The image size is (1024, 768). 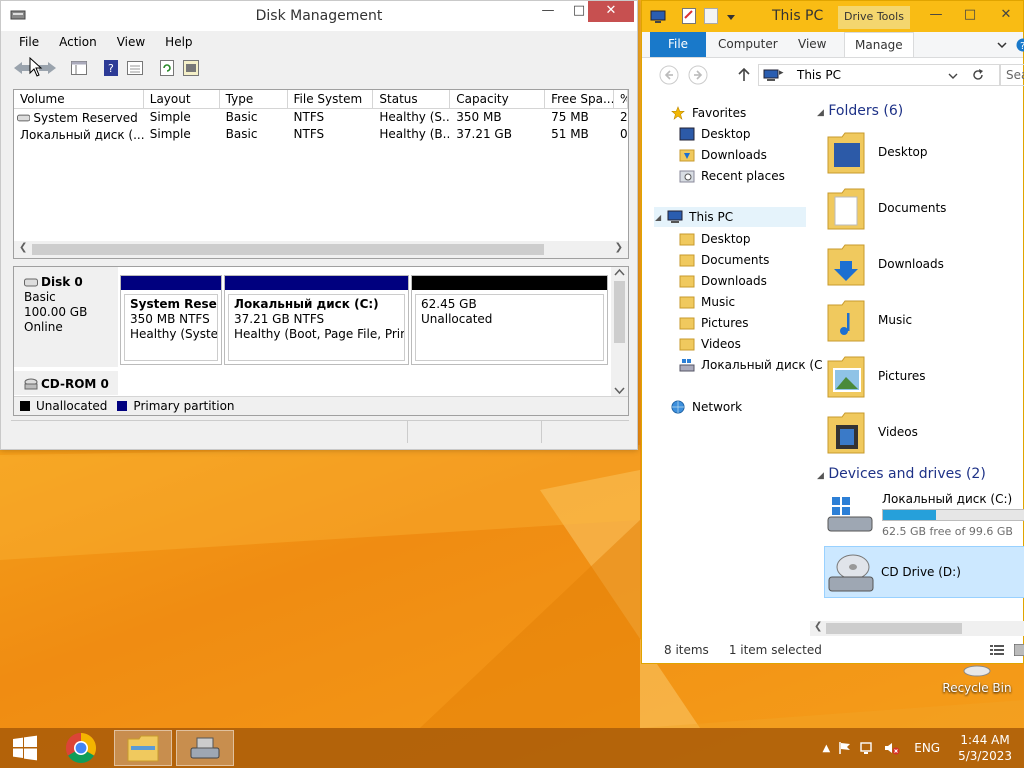 I want to click on folder-videos: Videos, so click(x=872, y=432).